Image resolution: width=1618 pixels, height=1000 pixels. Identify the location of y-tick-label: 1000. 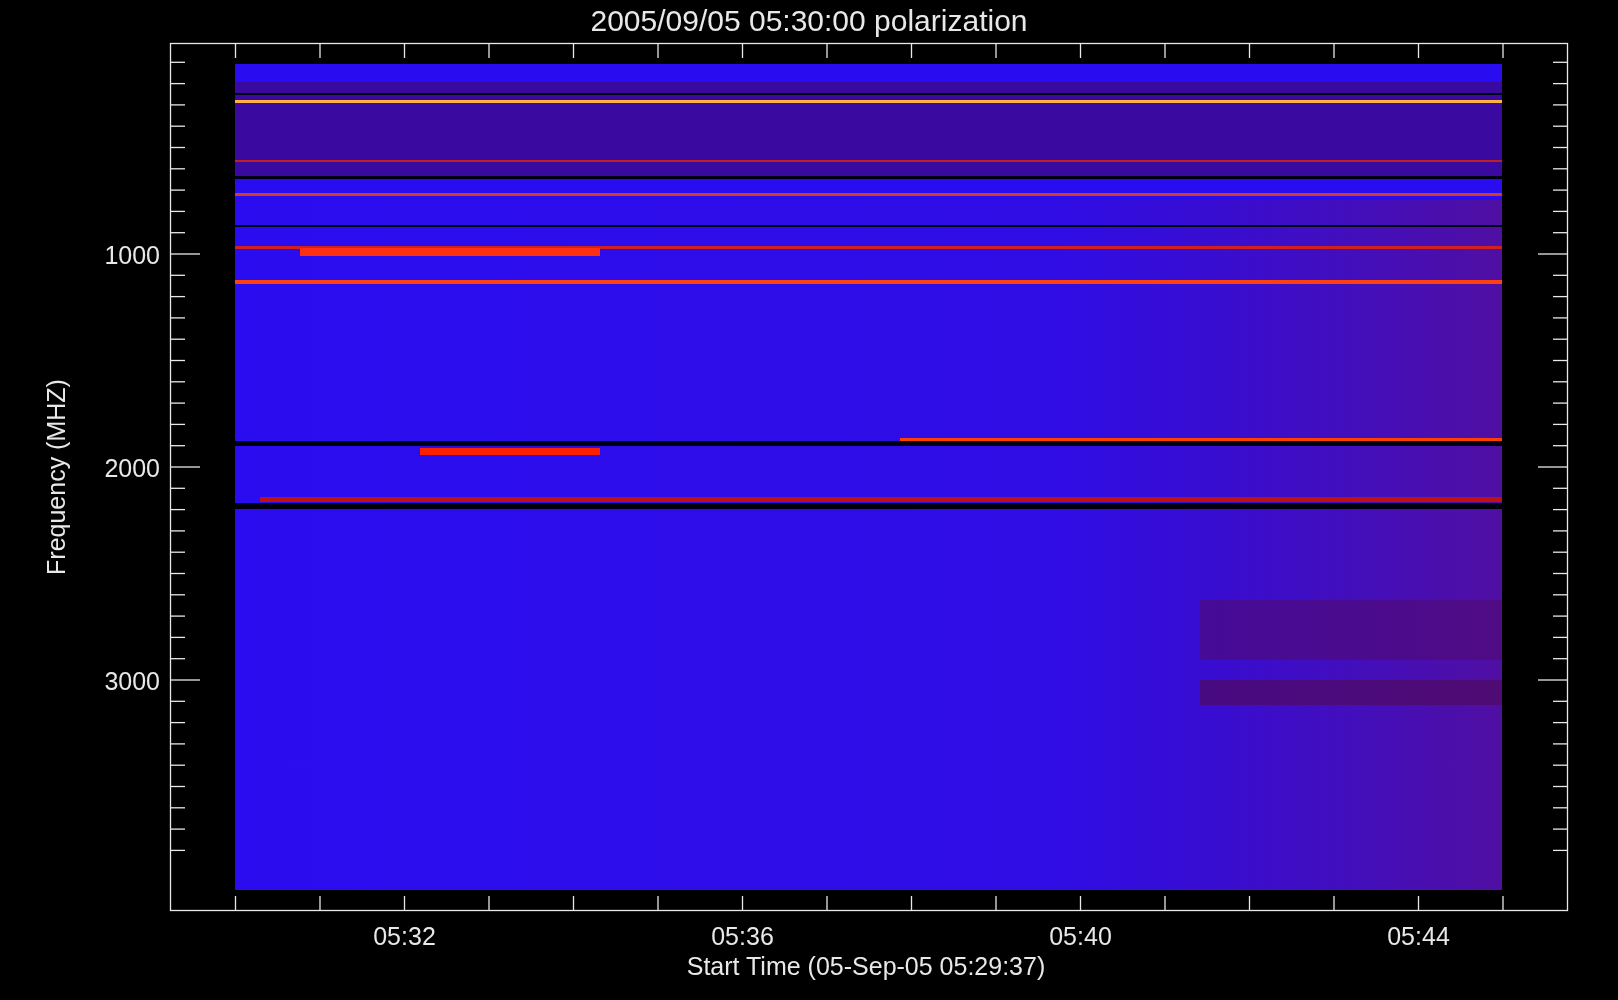
(132, 255).